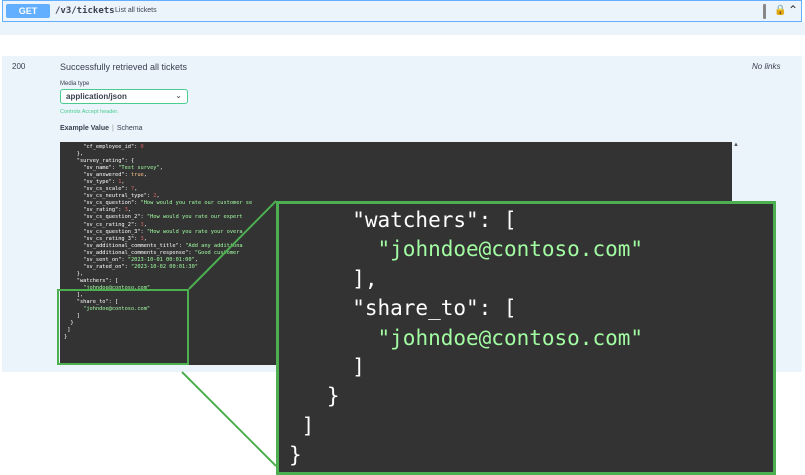 This screenshot has width=805, height=475. What do you see at coordinates (96, 259) in the screenshot?
I see `code-text: "sv_sent_on":` at bounding box center [96, 259].